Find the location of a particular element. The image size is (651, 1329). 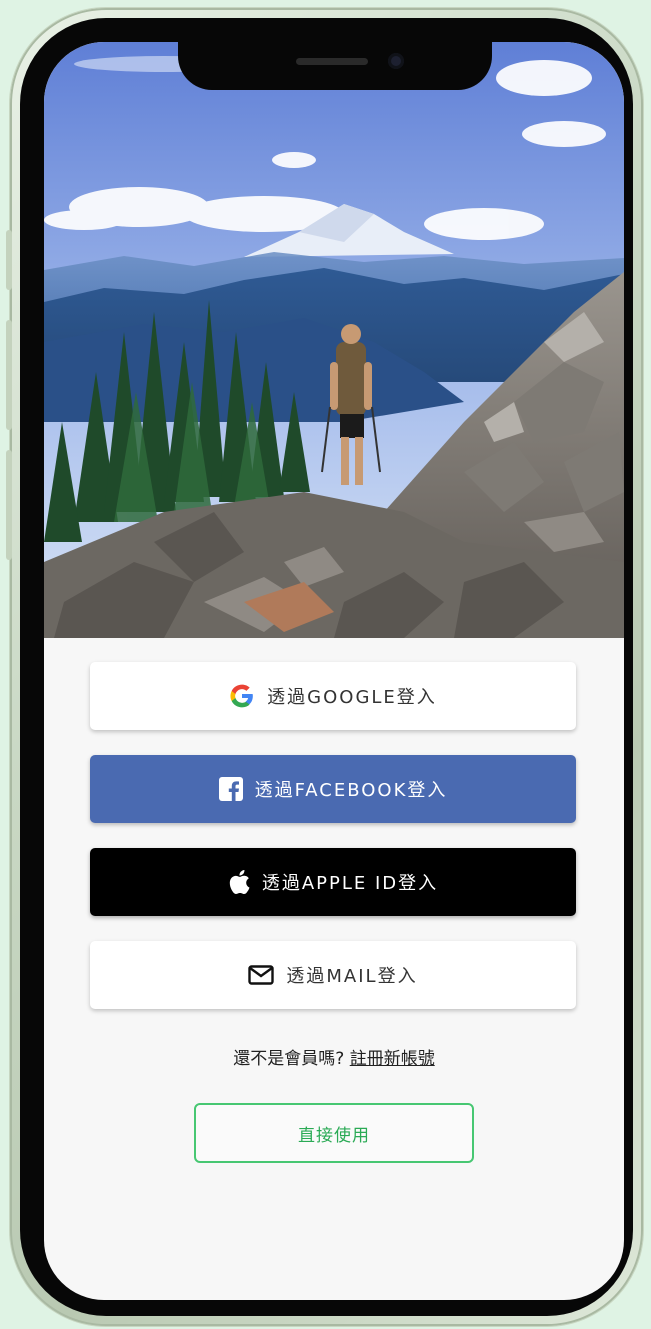

mail-login-button: 透過MAIL登入 is located at coordinates (333, 975).